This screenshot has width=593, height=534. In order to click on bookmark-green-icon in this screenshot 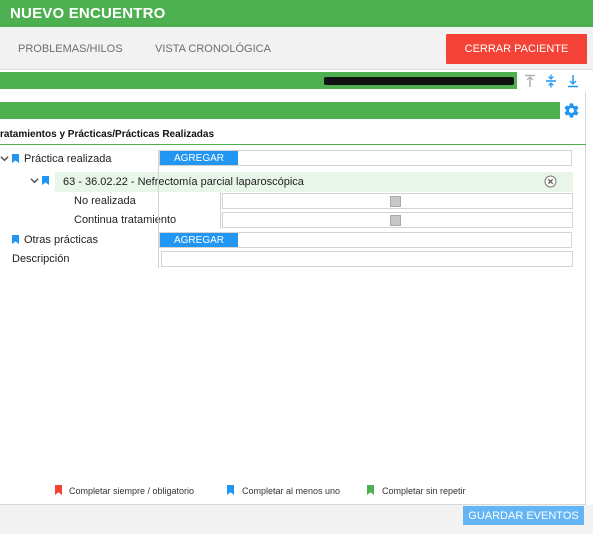, I will do `click(370, 490)`.